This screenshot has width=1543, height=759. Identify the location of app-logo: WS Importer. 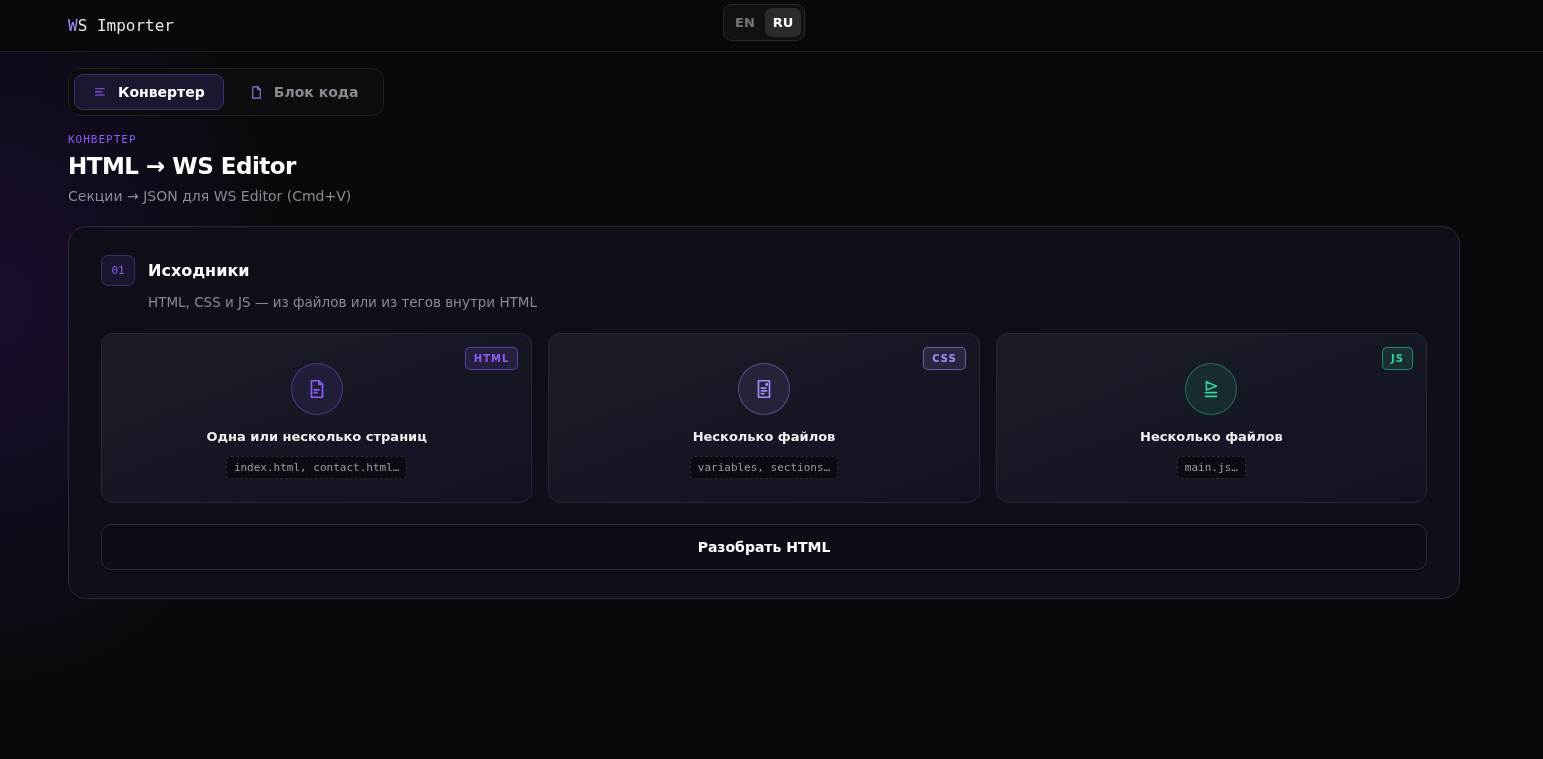
(121, 25).